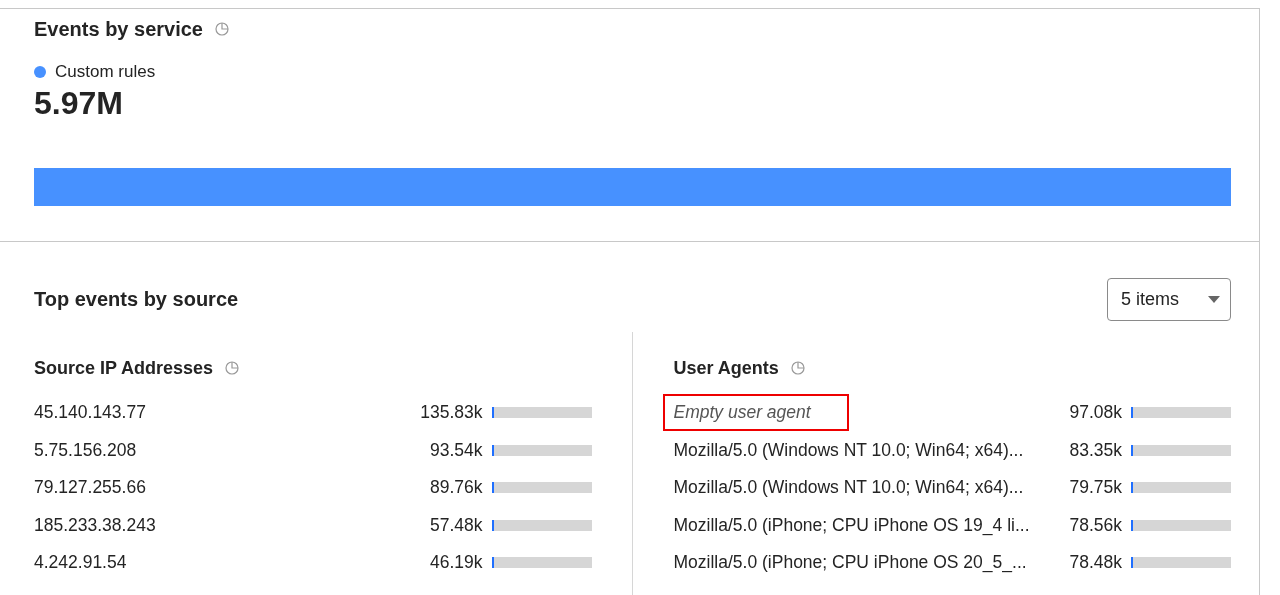 The width and height of the screenshot is (1280, 595). What do you see at coordinates (456, 488) in the screenshot?
I see `row-value: 89.76k` at bounding box center [456, 488].